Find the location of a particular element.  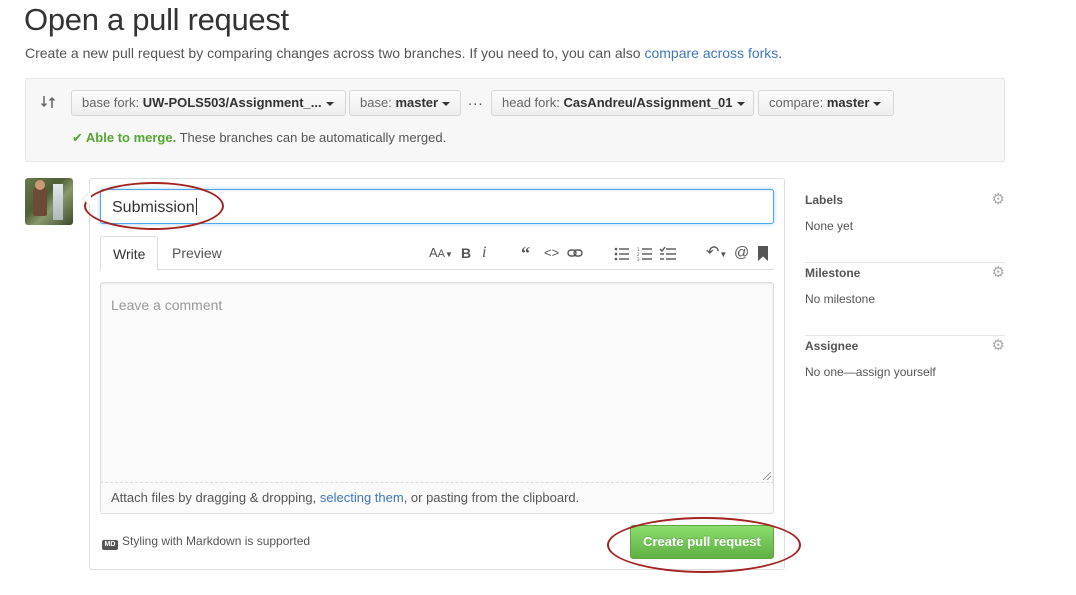

italic-icon: i is located at coordinates (484, 253).